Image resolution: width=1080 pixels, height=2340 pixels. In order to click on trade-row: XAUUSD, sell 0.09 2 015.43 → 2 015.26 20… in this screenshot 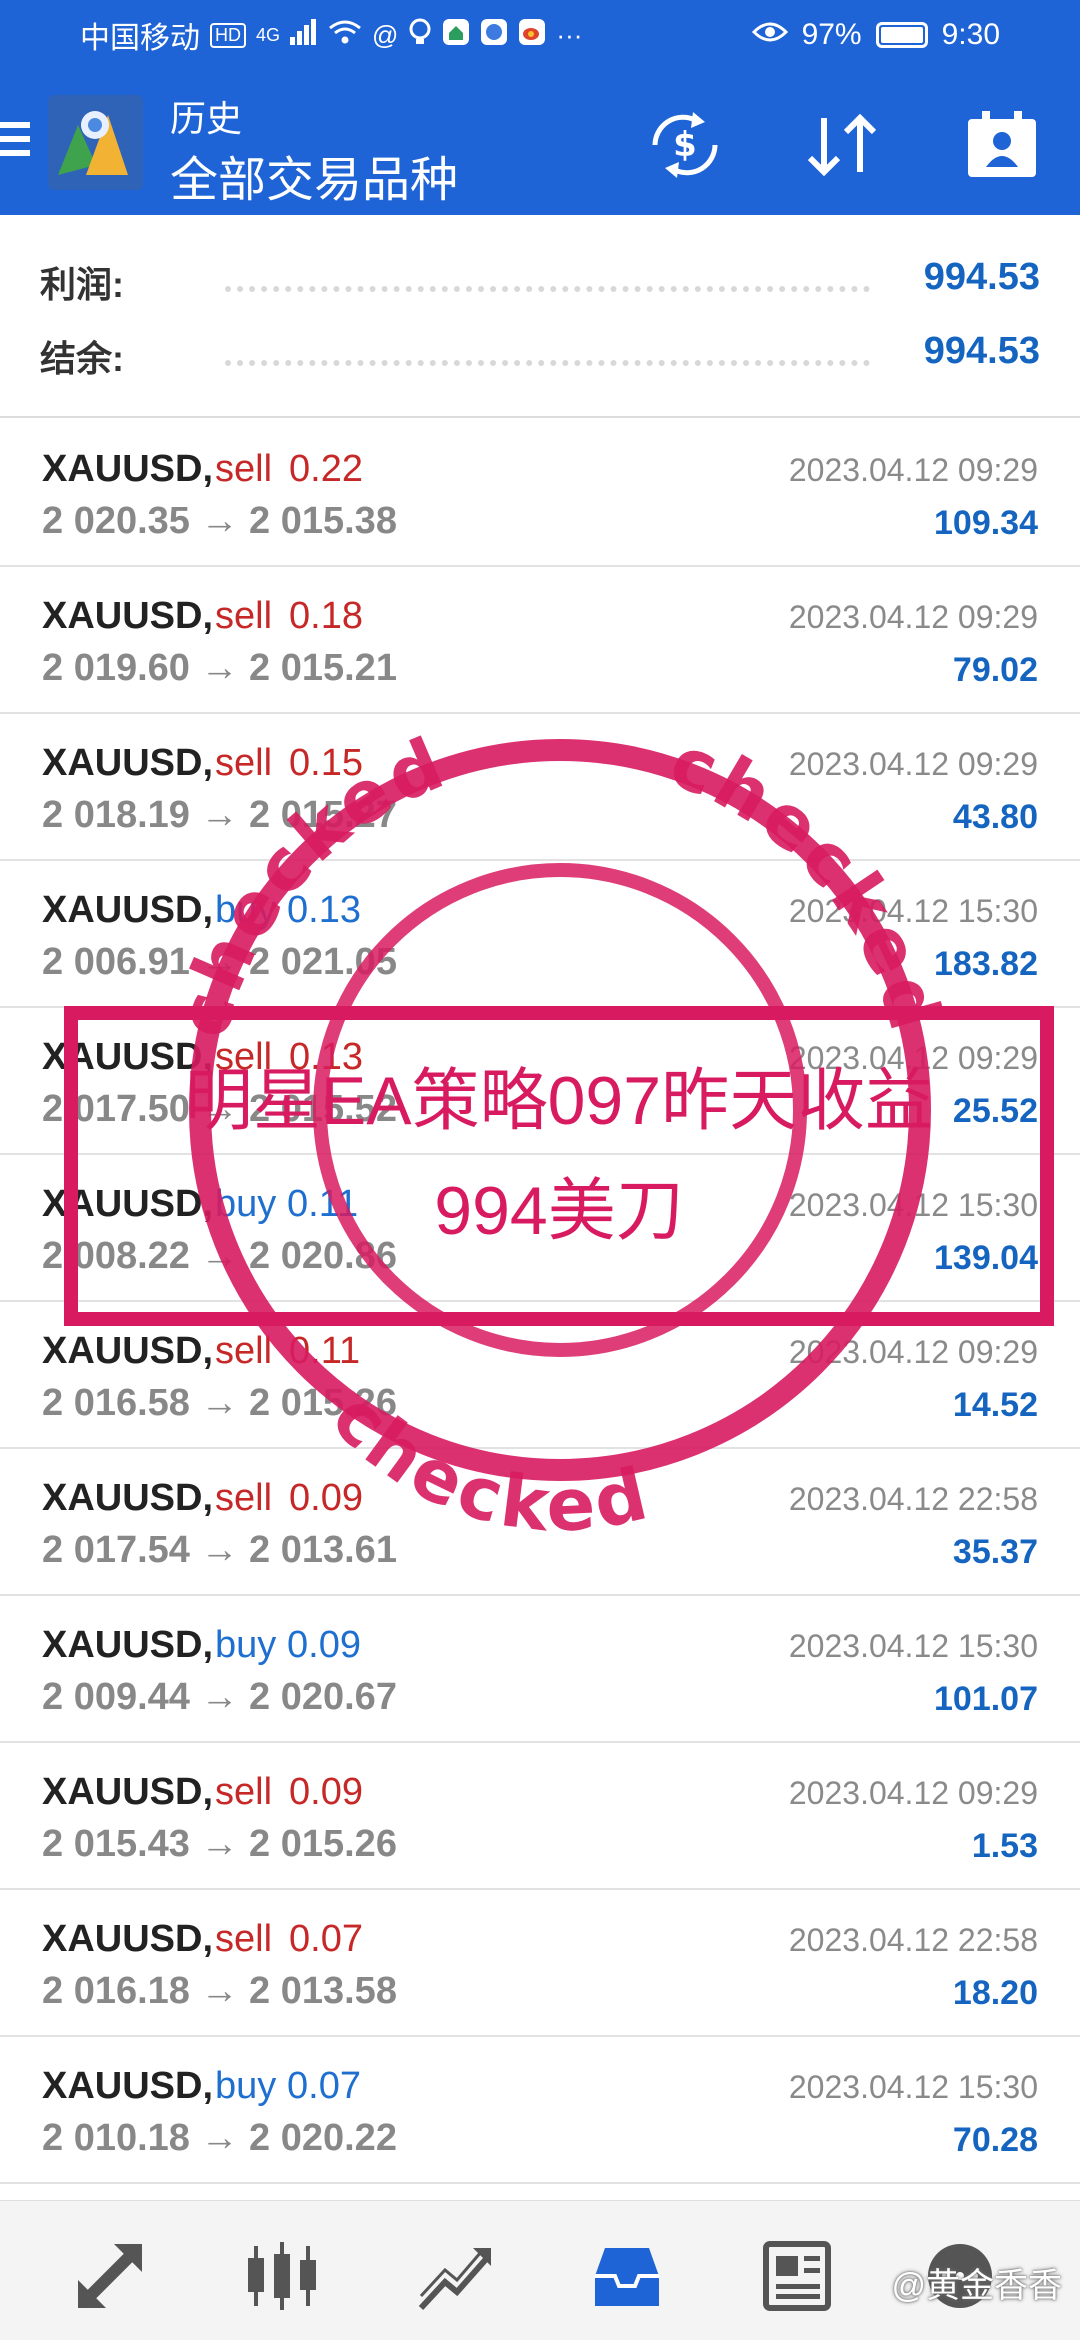, I will do `click(540, 1816)`.